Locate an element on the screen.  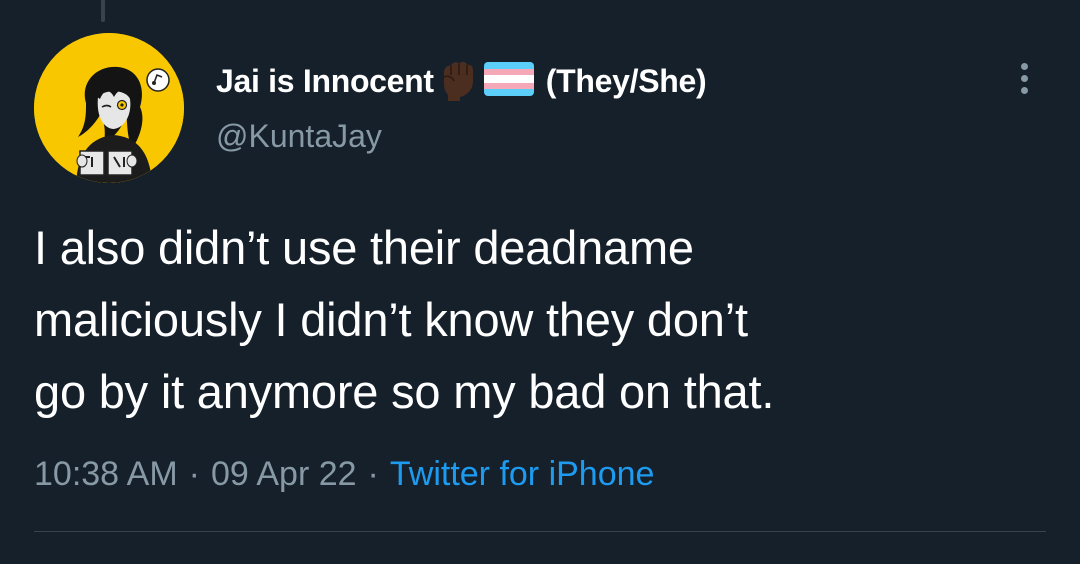
avatar-illustration is located at coordinates (109, 108).